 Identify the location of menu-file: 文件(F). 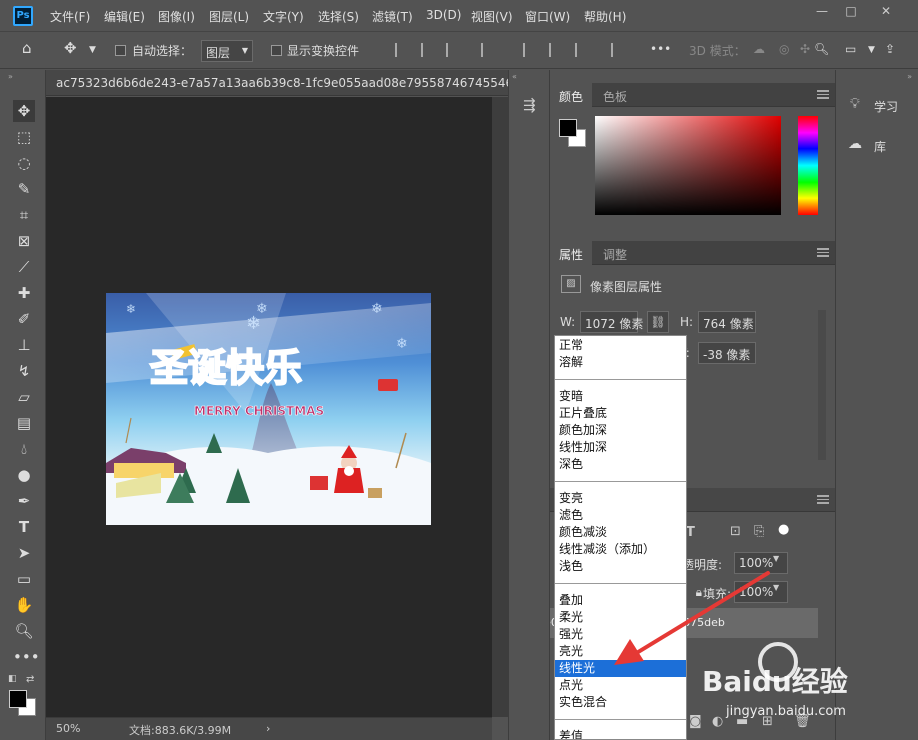
(70, 16).